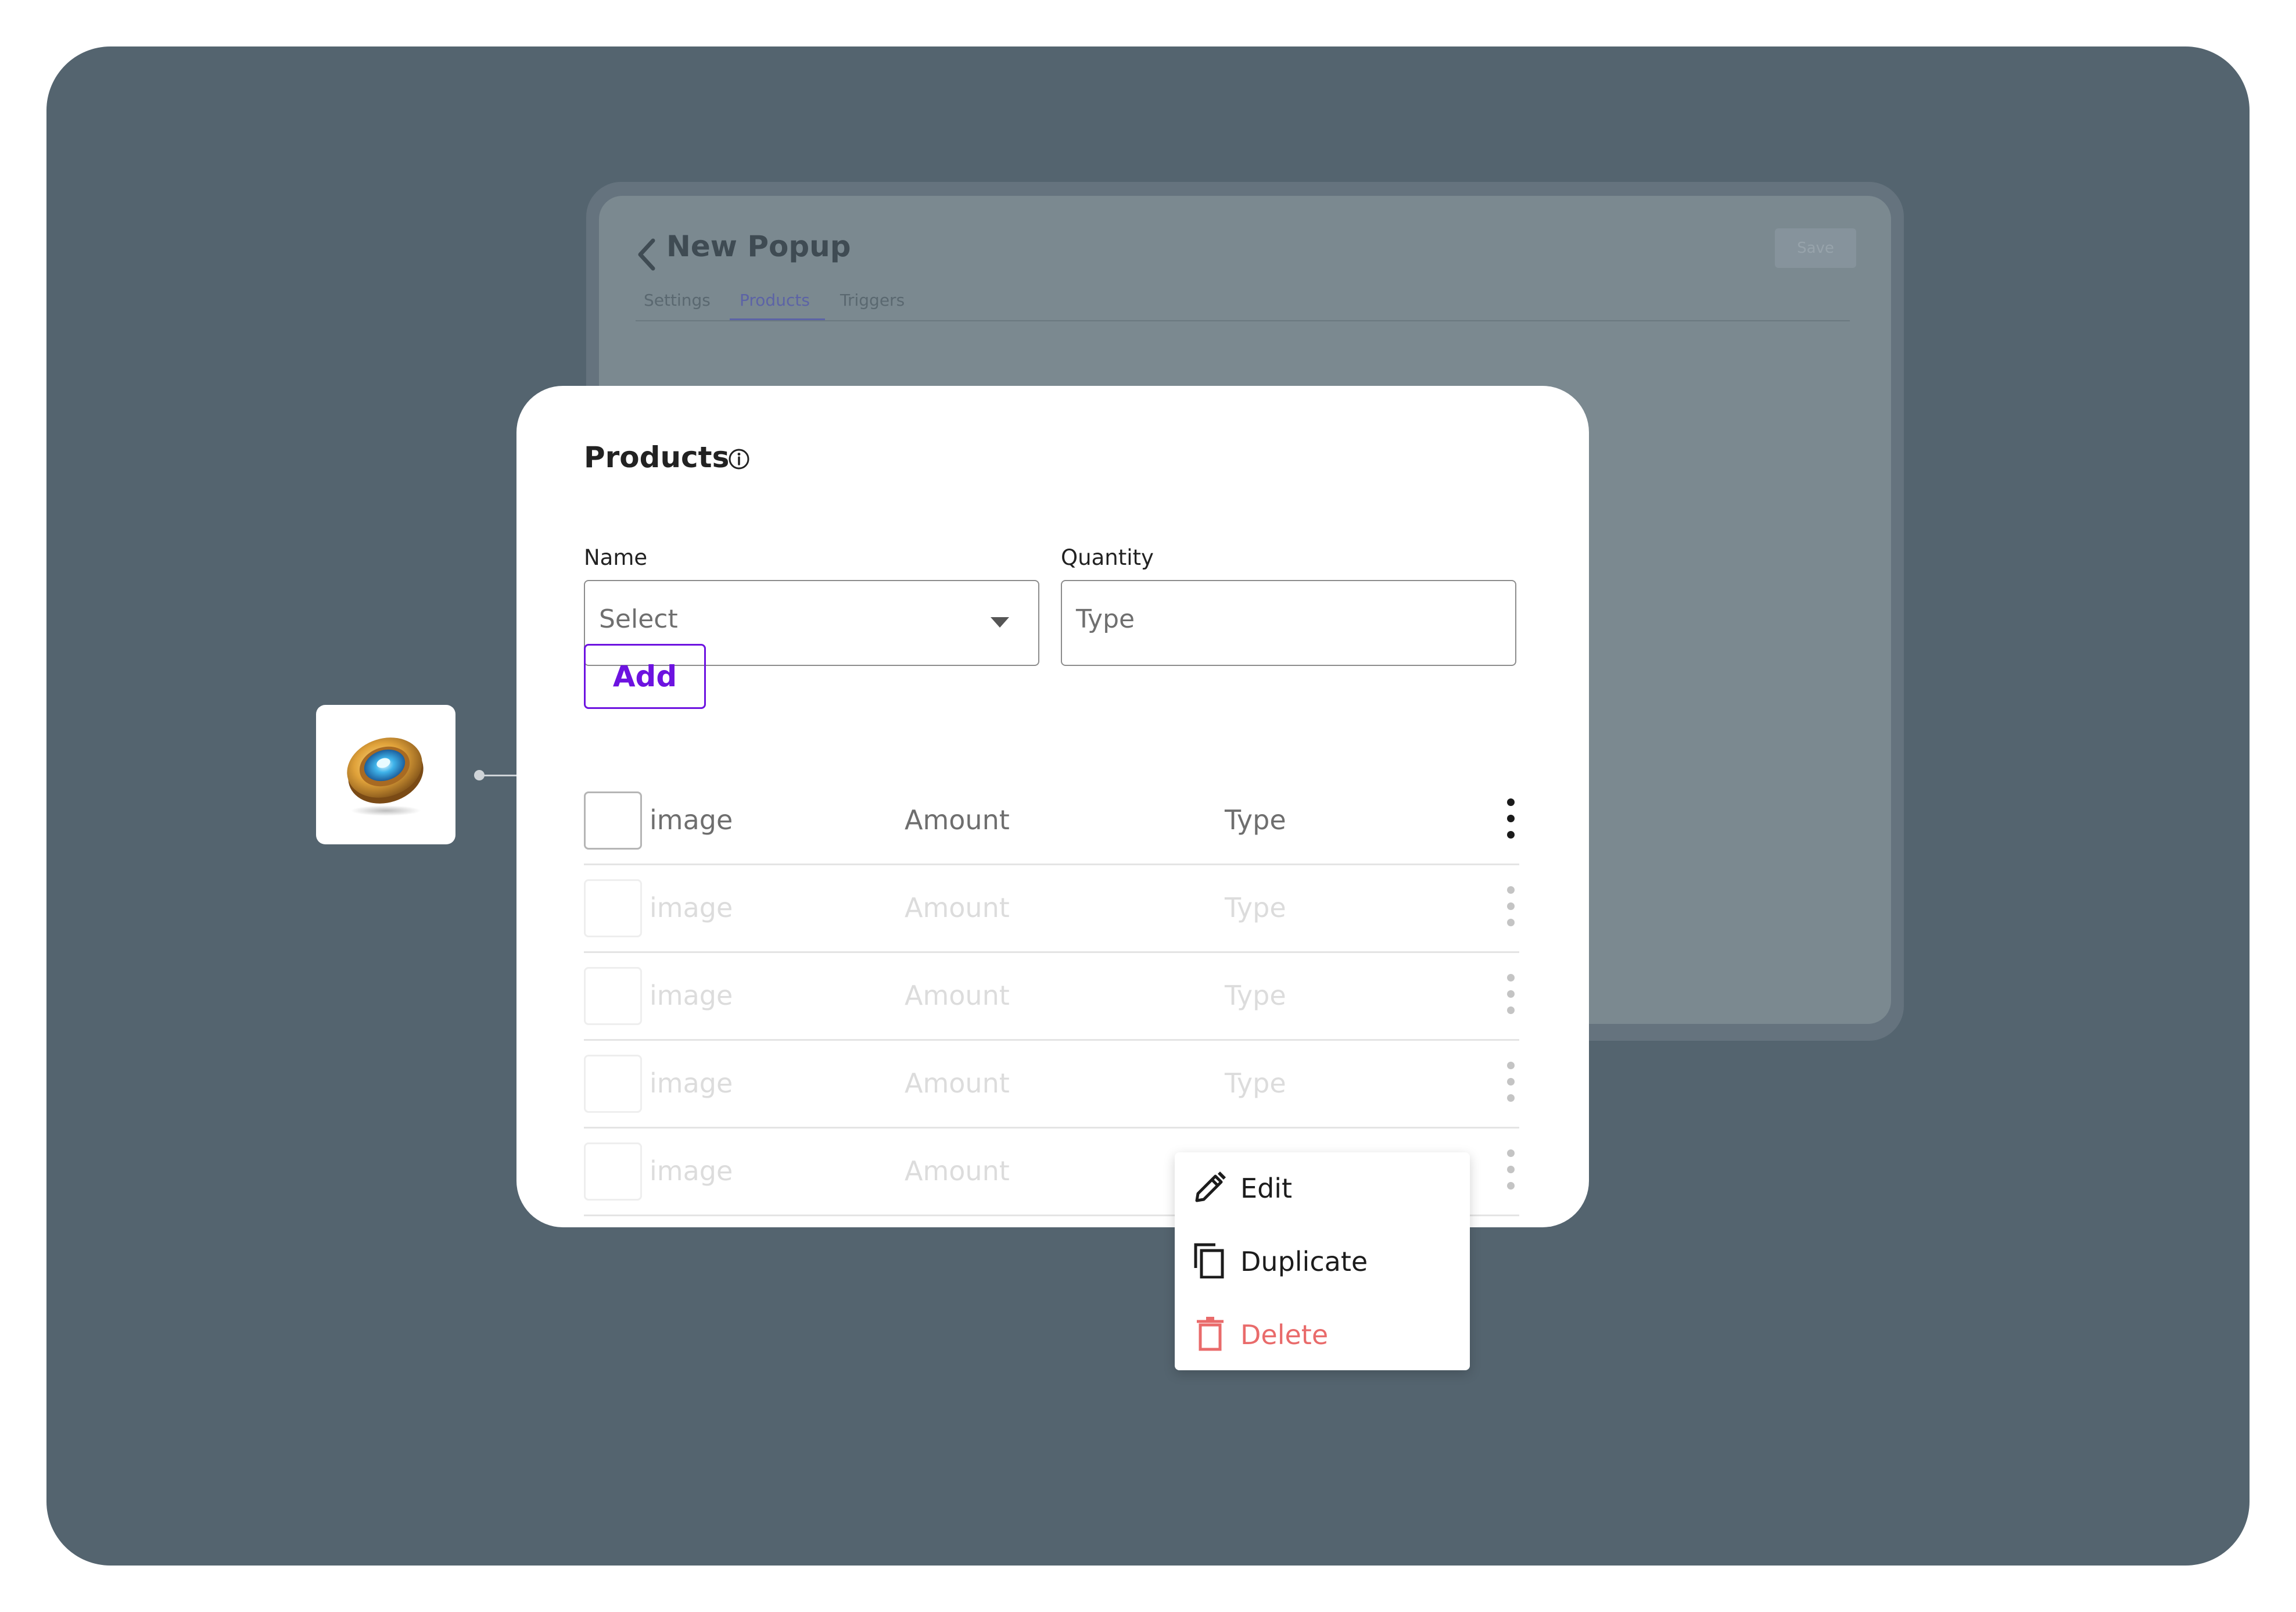 Image resolution: width=2296 pixels, height=1612 pixels. Describe the element at coordinates (616, 557) in the screenshot. I see `name-label: Name` at that location.